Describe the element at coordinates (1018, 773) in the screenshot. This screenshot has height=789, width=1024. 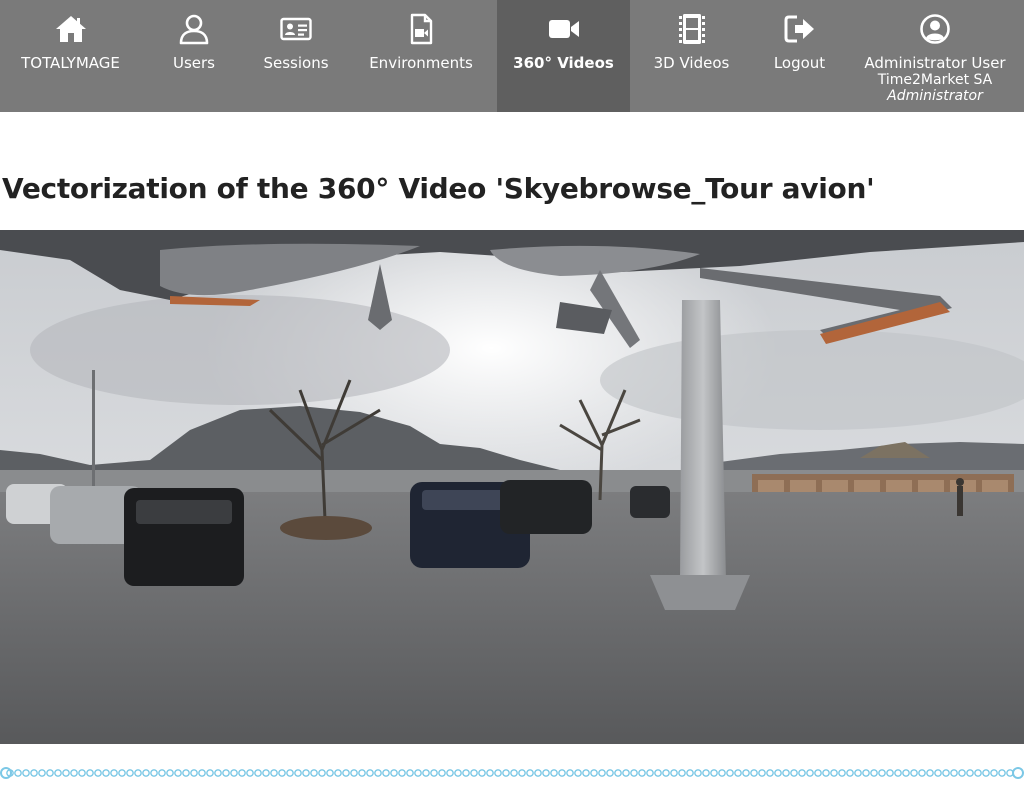
I see `timeline-end-handle` at that location.